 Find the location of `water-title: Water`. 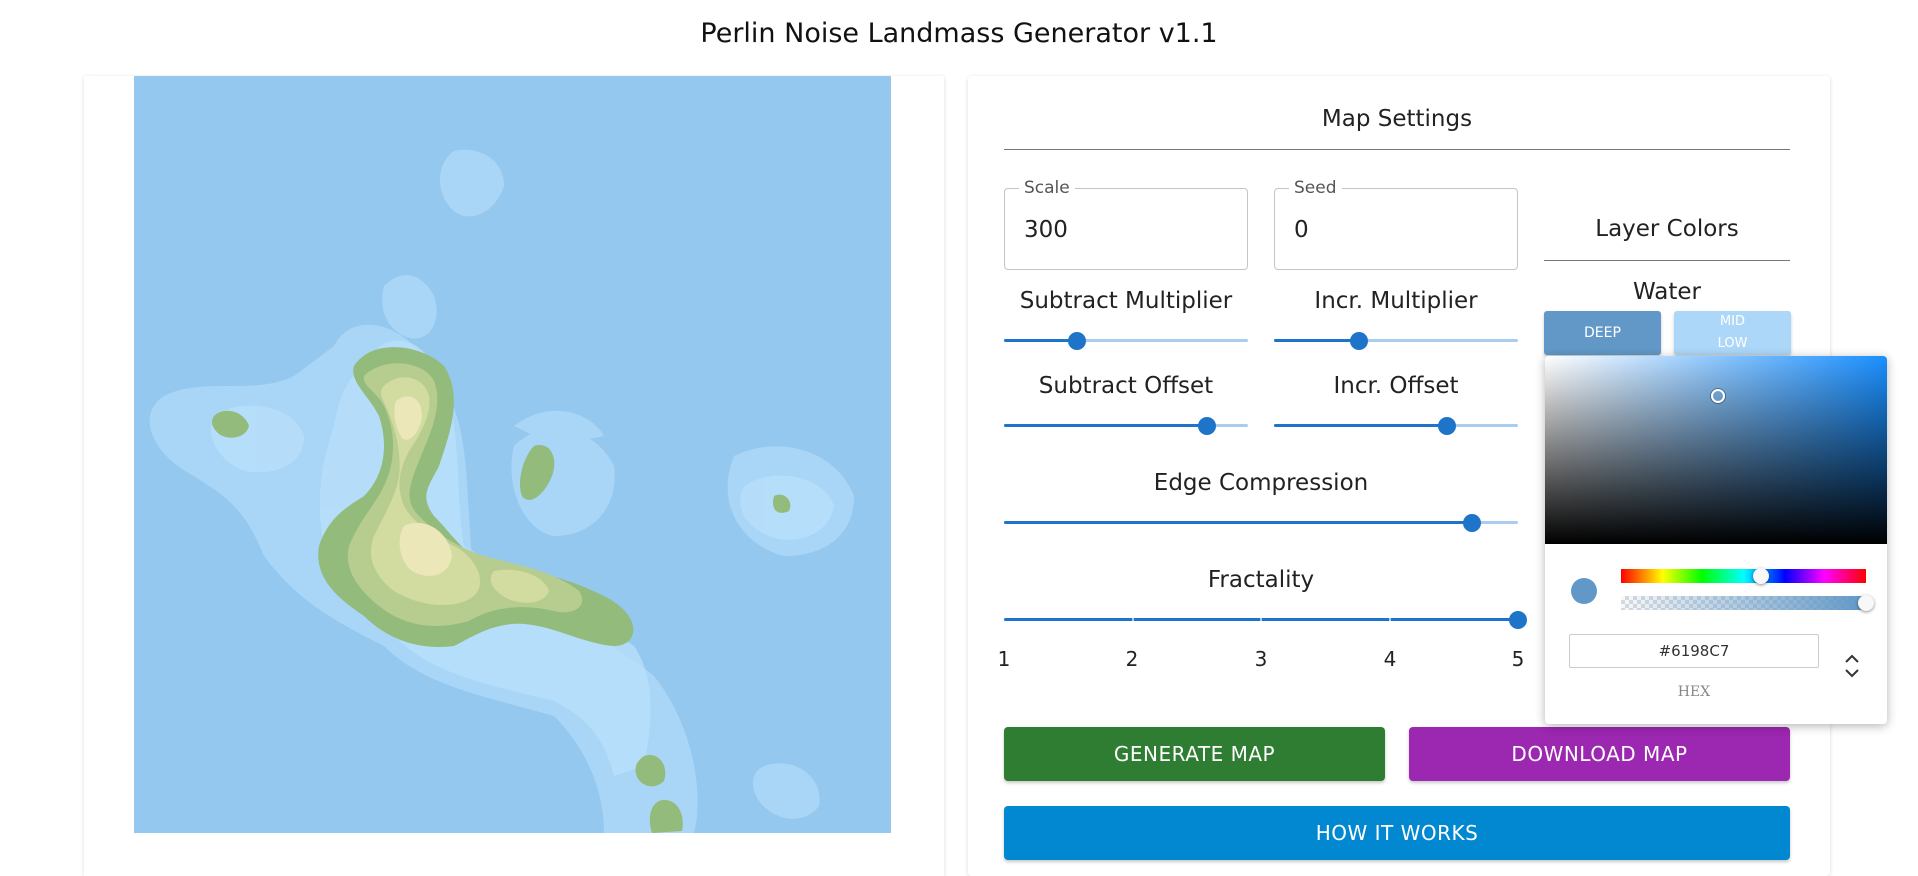

water-title: Water is located at coordinates (1667, 292).